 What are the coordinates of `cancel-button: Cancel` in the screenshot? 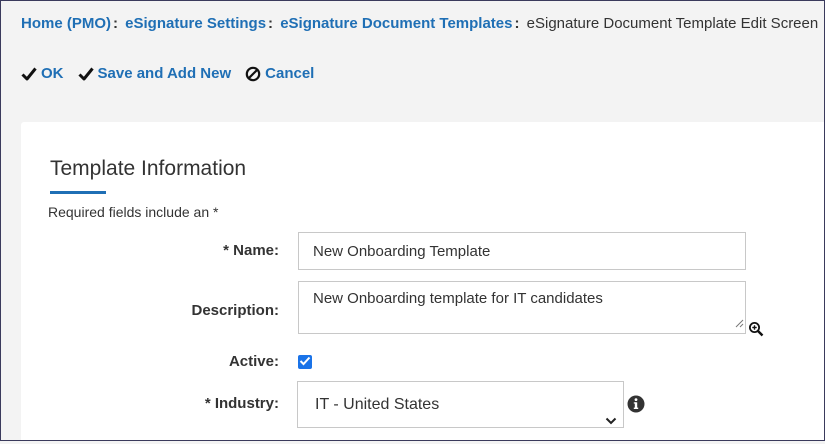 It's located at (279, 73).